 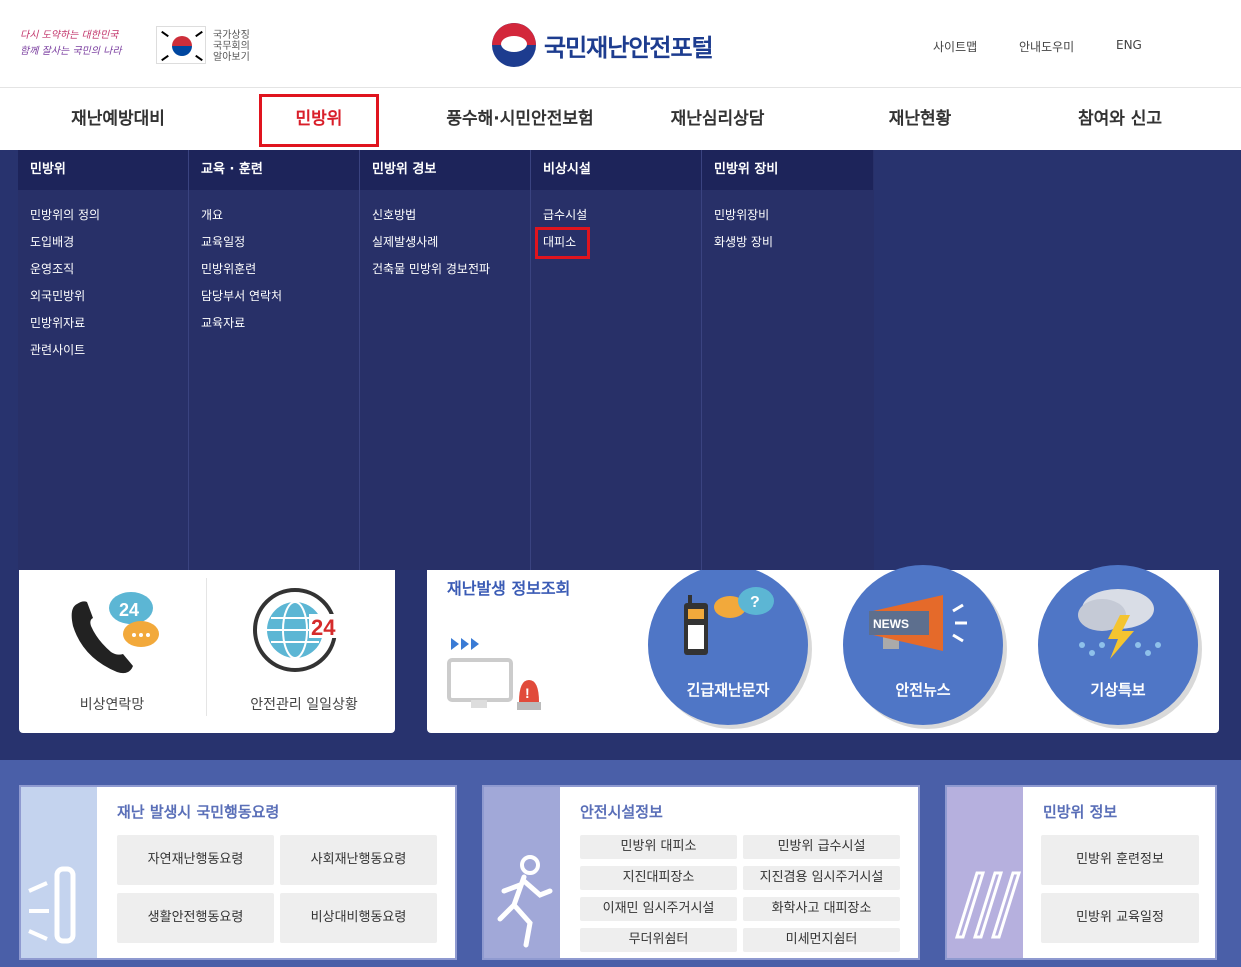 I want to click on national-symbol-link: 국가상징 국무회의 알아보기, so click(x=231, y=46).